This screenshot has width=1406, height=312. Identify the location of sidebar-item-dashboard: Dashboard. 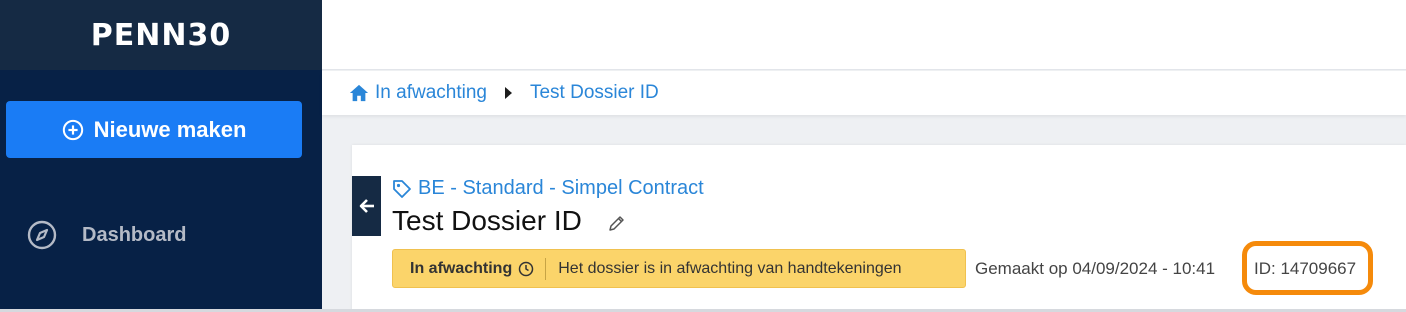
(161, 235).